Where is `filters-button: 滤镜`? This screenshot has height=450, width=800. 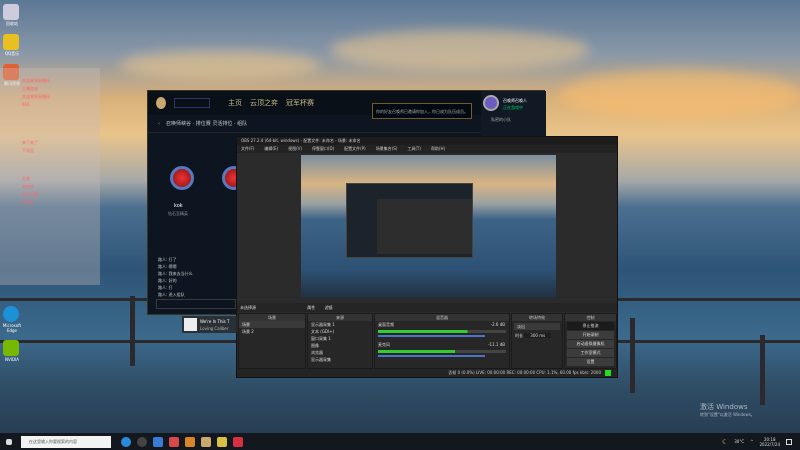
filters-button: 滤镜 is located at coordinates (329, 307).